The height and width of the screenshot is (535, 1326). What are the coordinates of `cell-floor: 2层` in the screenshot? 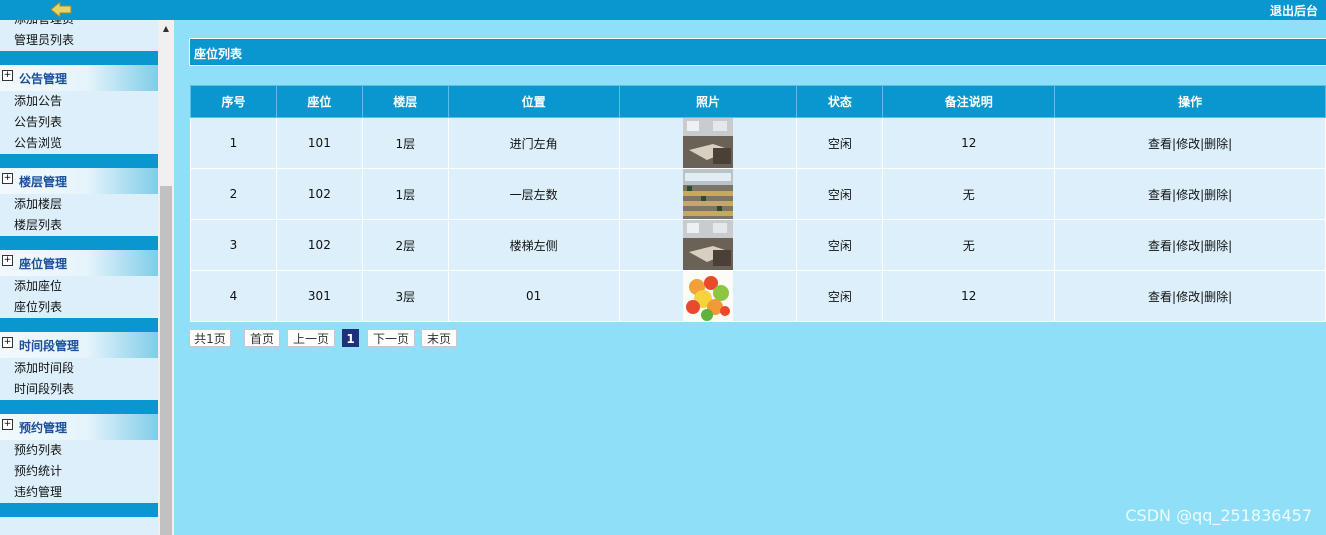 It's located at (405, 245).